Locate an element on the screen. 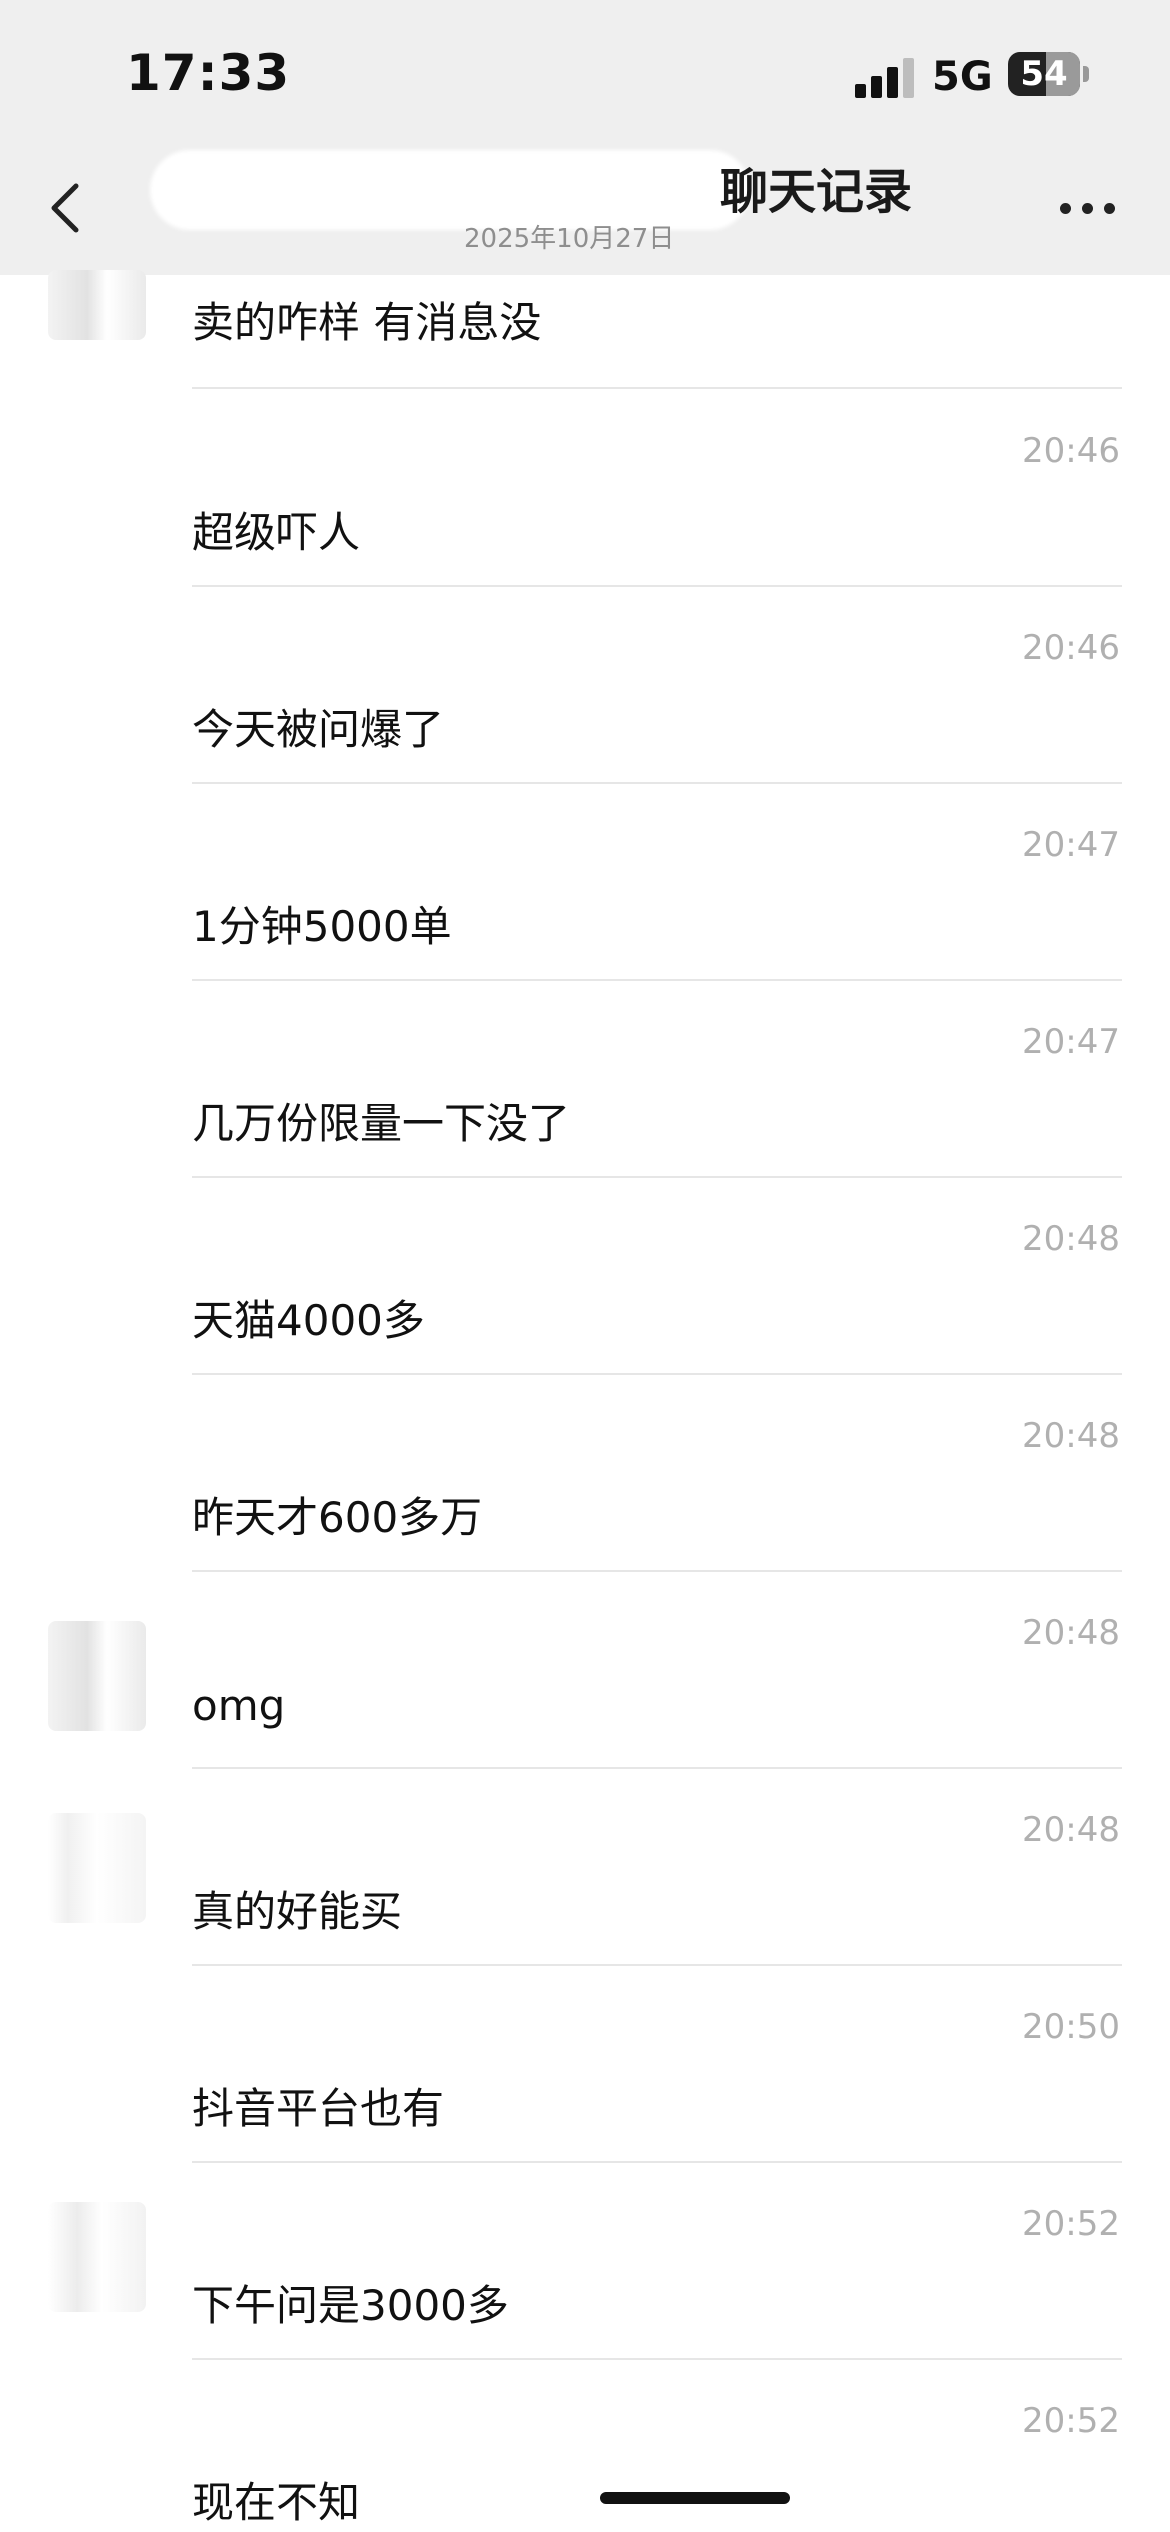  message-text: 天猫4000多 is located at coordinates (308, 1320).